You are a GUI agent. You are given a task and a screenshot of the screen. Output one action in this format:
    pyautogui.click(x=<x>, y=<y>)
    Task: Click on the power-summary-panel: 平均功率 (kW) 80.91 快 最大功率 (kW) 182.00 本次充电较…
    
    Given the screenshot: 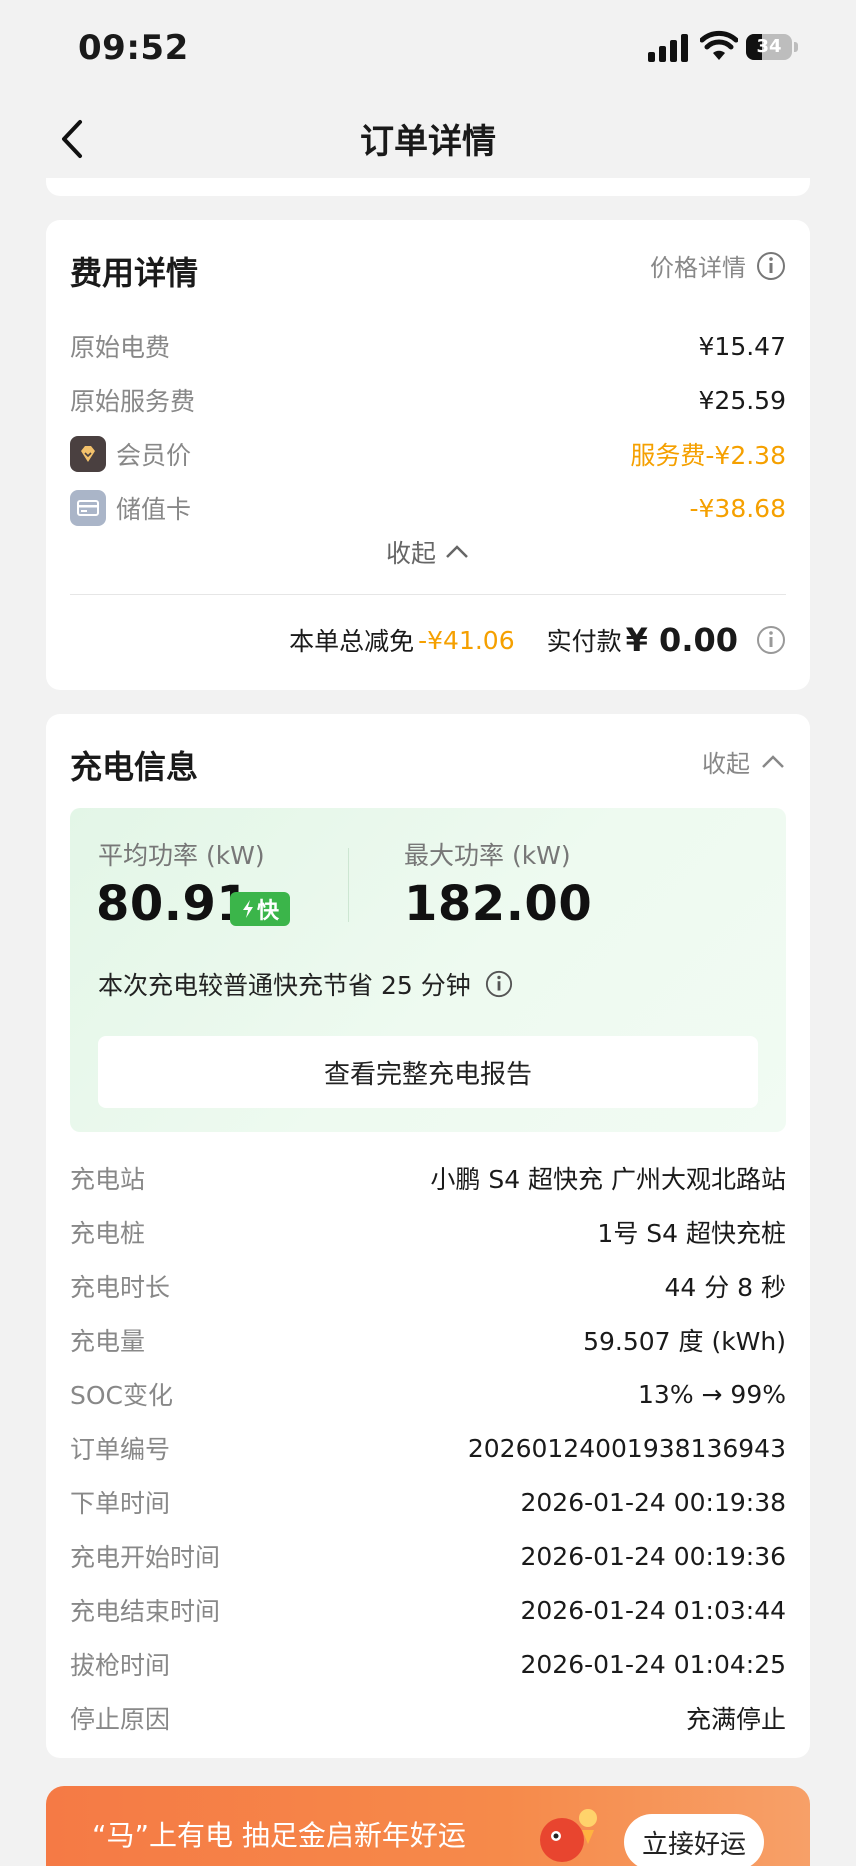 What is the action you would take?
    pyautogui.click(x=428, y=970)
    